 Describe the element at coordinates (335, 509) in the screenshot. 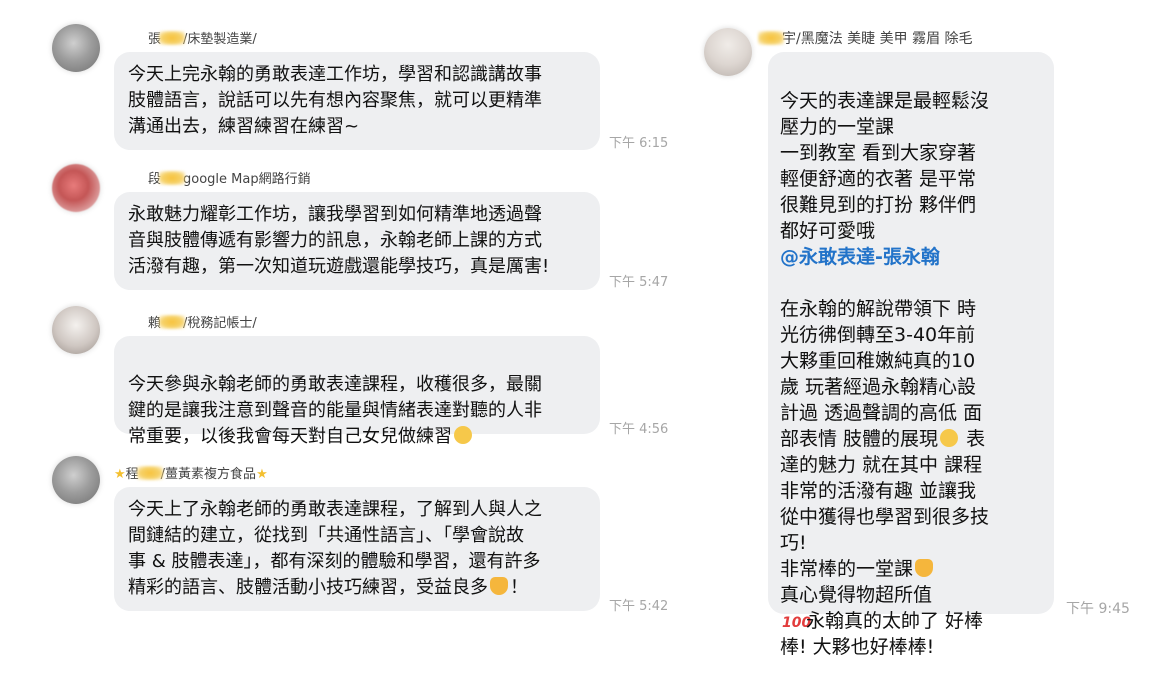

I see `message-line: 今天上了永翰老師的勇敢表達課程，了解到人與人之` at that location.